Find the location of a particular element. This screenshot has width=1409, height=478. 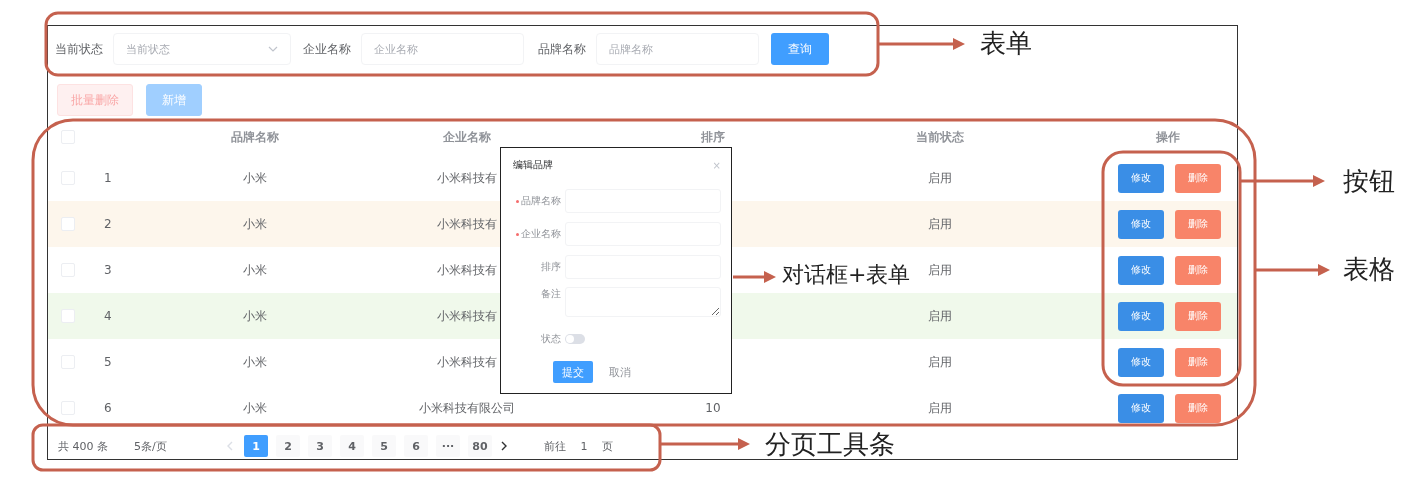

page-button: 3 is located at coordinates (320, 446).